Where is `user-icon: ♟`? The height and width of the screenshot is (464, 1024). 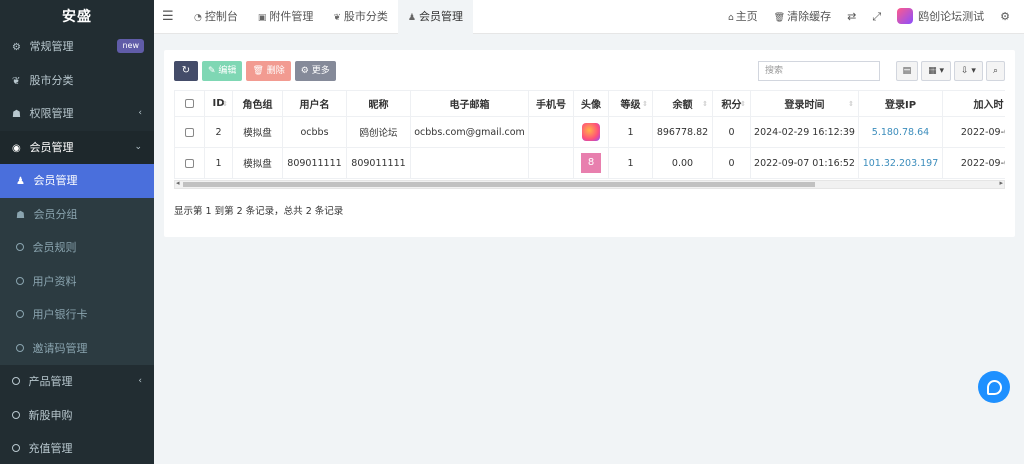
user-icon: ♟ is located at coordinates (20, 181).